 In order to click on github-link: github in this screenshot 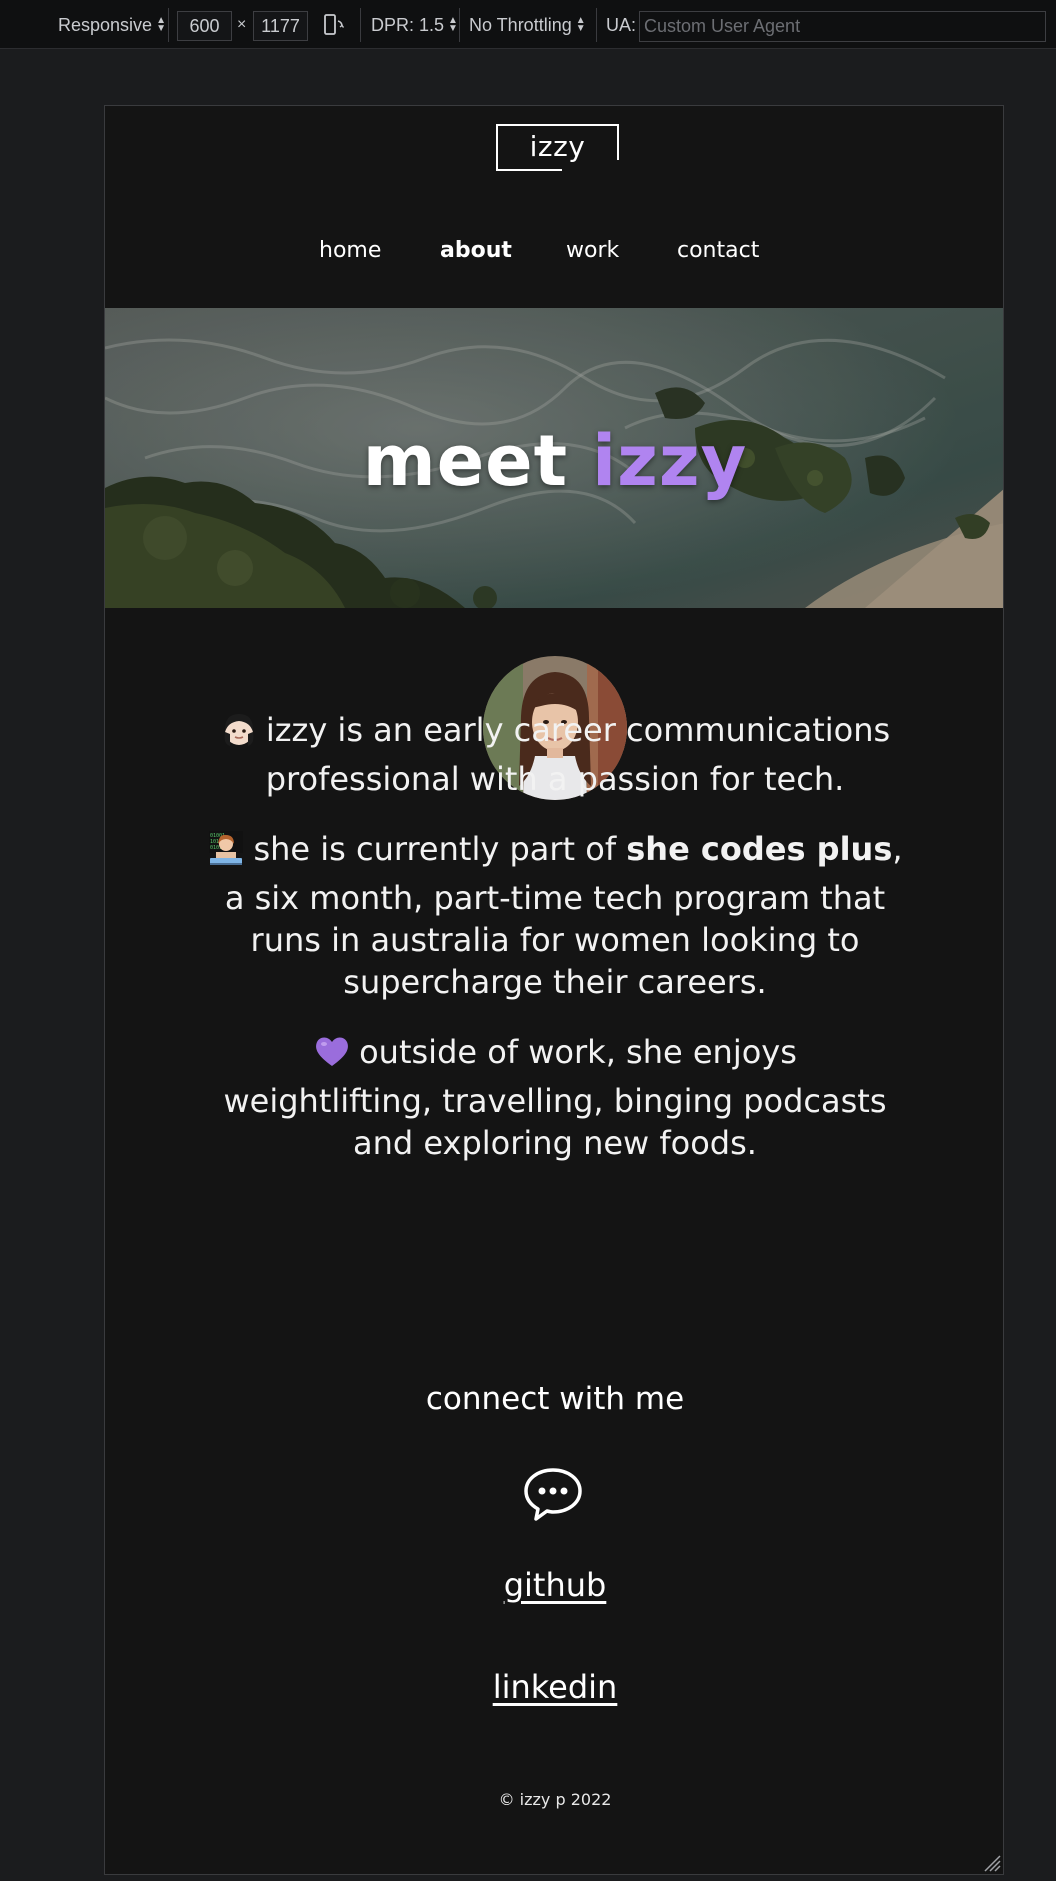, I will do `click(555, 1585)`.